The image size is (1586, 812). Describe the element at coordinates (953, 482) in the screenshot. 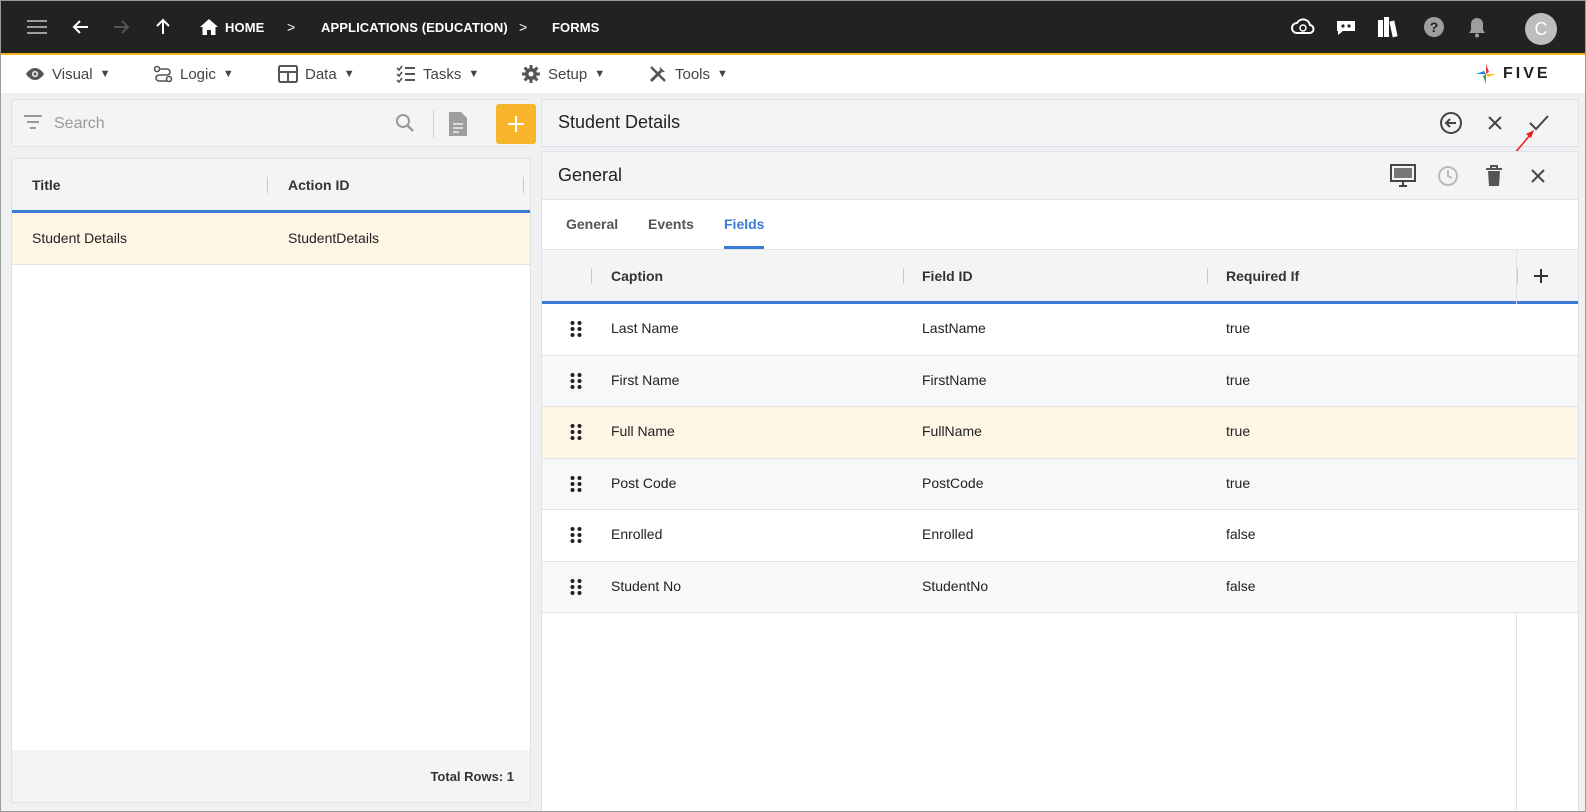

I see `cell-field-id: PostCode` at that location.